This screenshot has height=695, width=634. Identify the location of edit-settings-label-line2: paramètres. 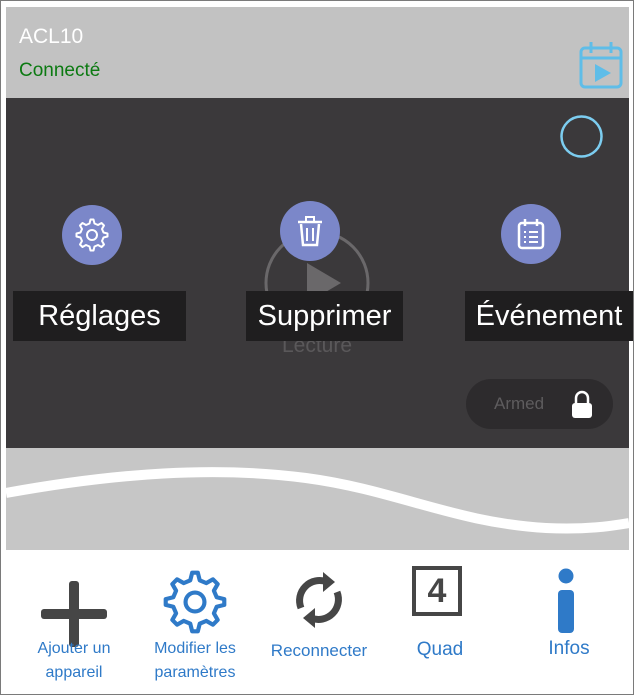
(195, 672).